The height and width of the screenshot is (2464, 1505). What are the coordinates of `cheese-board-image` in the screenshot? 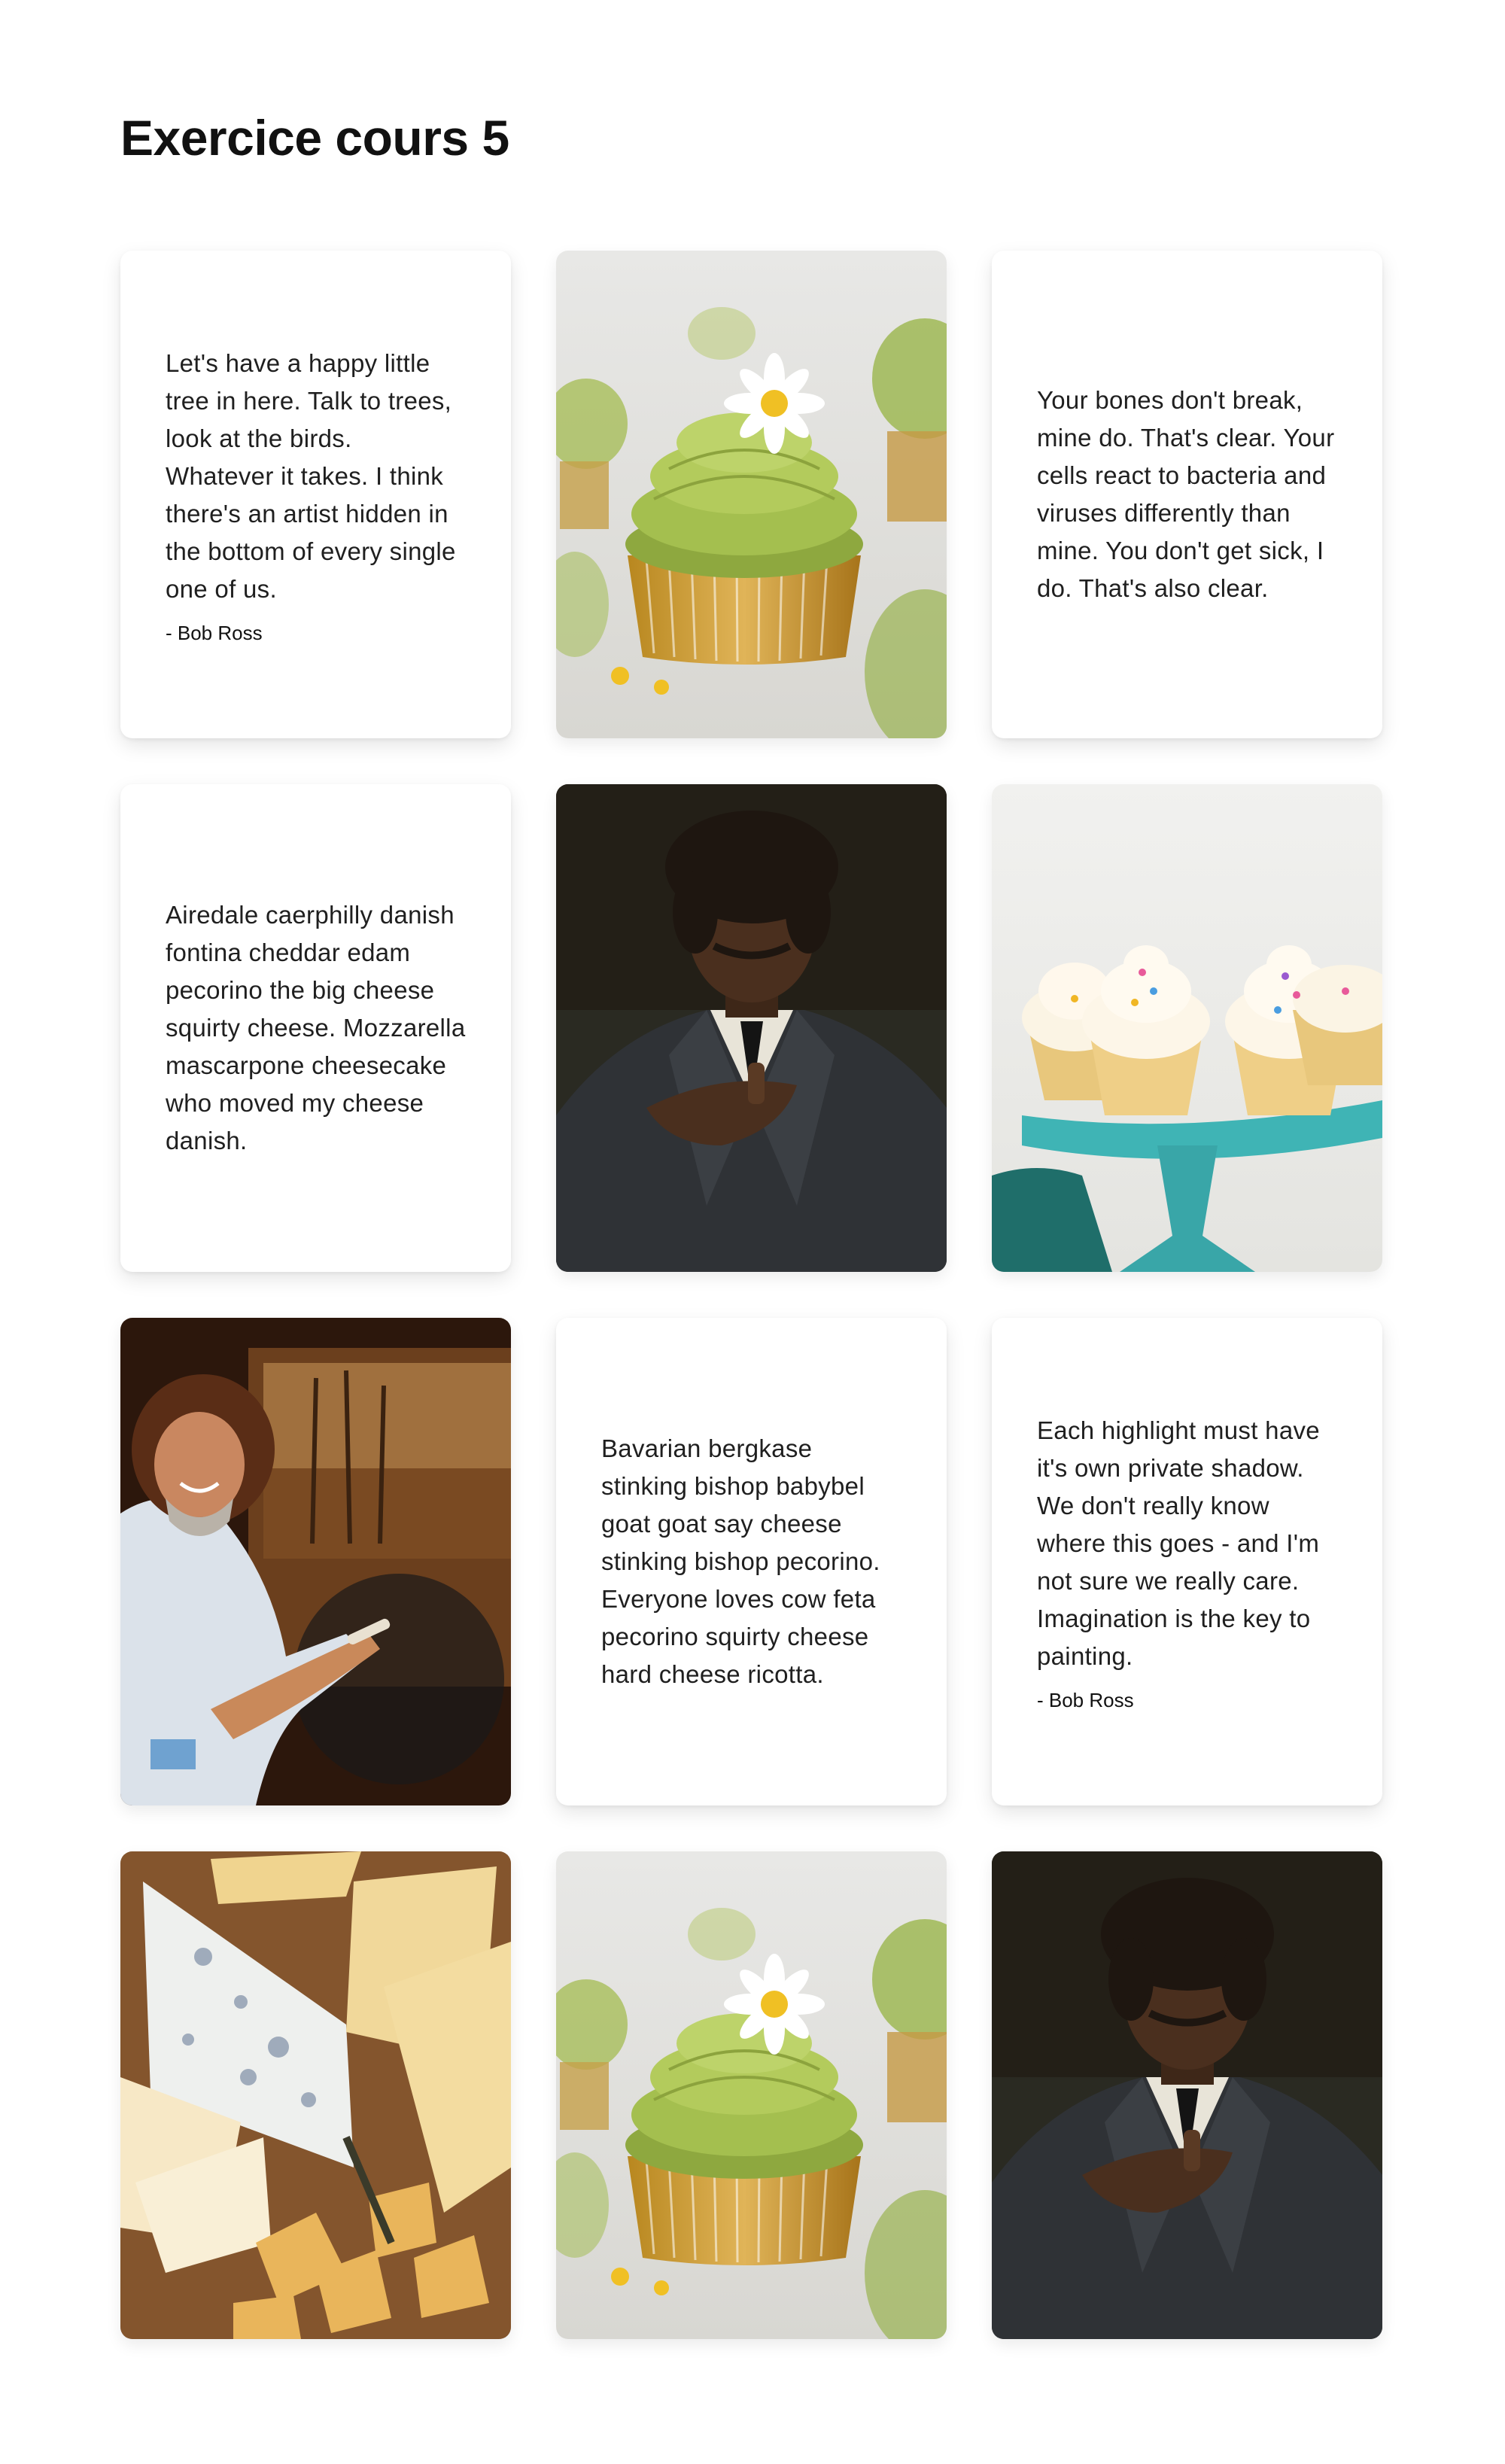 It's located at (315, 2095).